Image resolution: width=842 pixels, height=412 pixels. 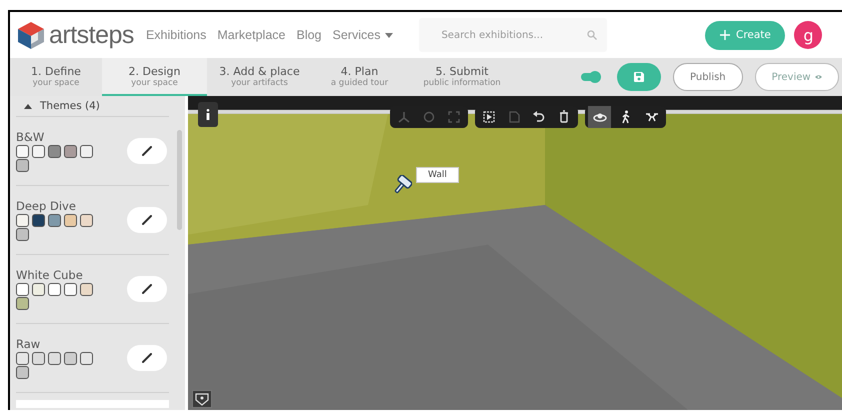 I want to click on info-button, so click(x=208, y=114).